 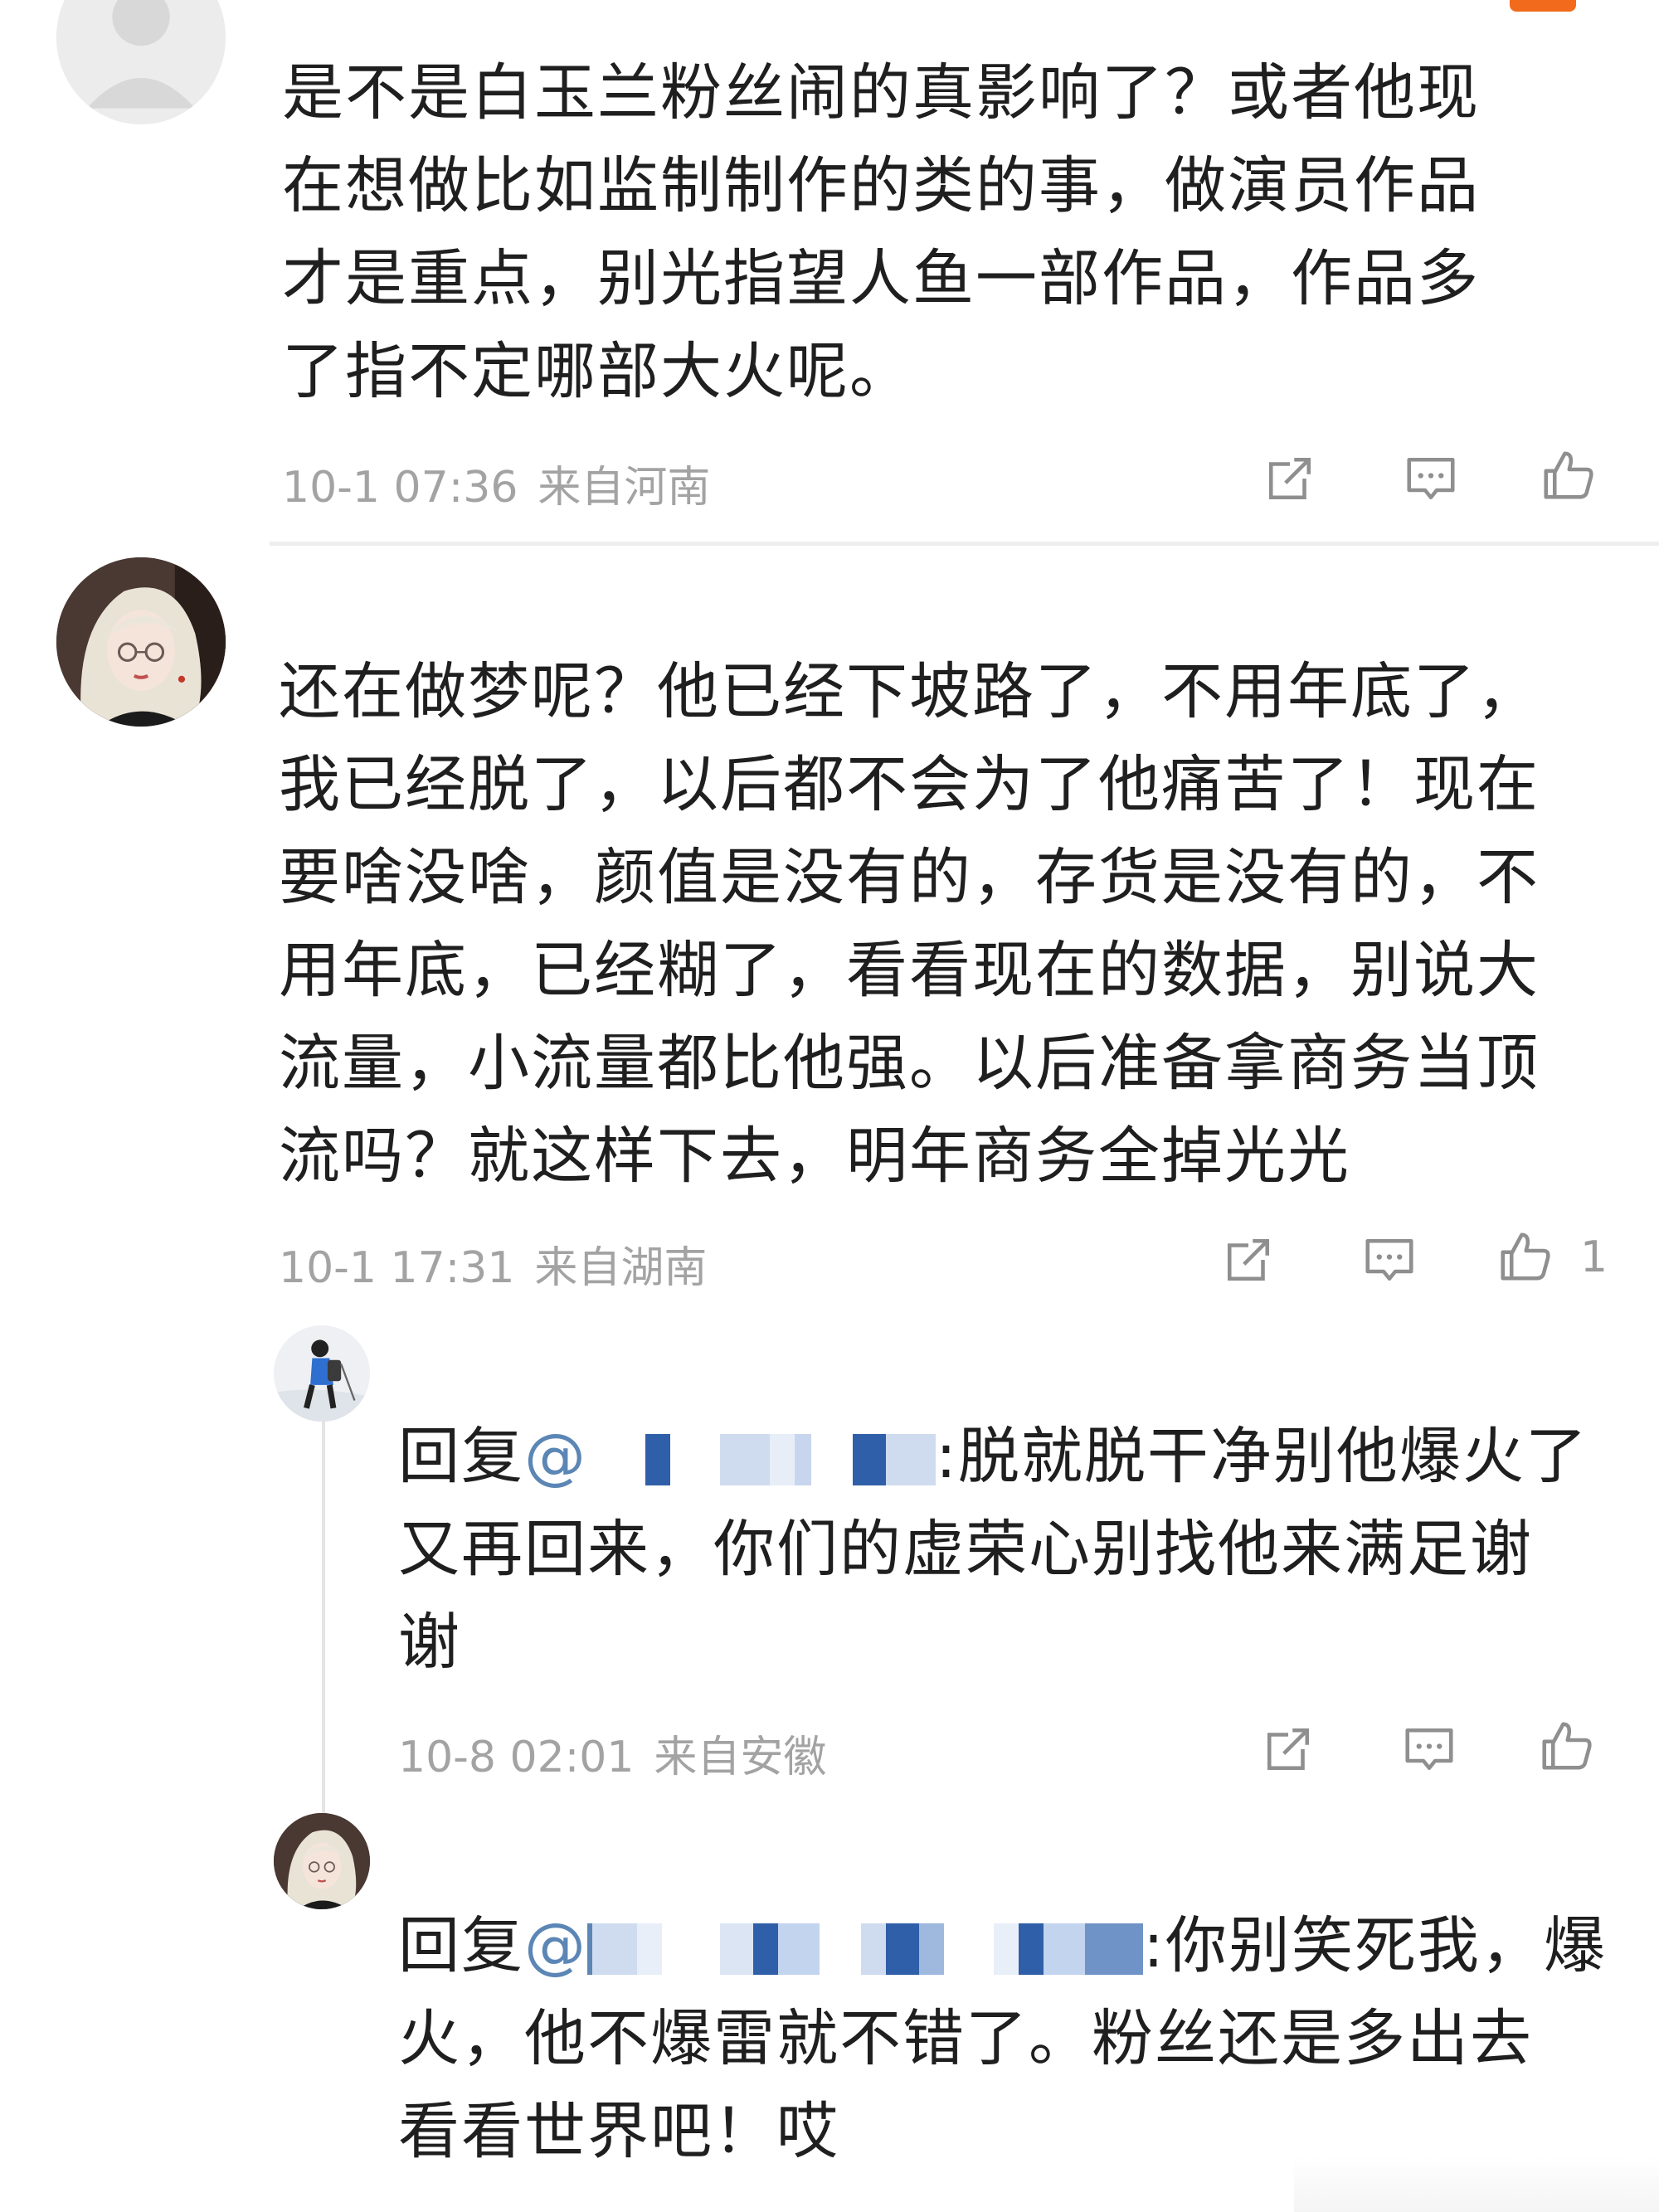 I want to click on reply-text: 回复@:你别笑死我，爆 火，他不爆雷就不错了。粉丝还是多出去 看看世界吧！哎, so click(x=1002, y=2039).